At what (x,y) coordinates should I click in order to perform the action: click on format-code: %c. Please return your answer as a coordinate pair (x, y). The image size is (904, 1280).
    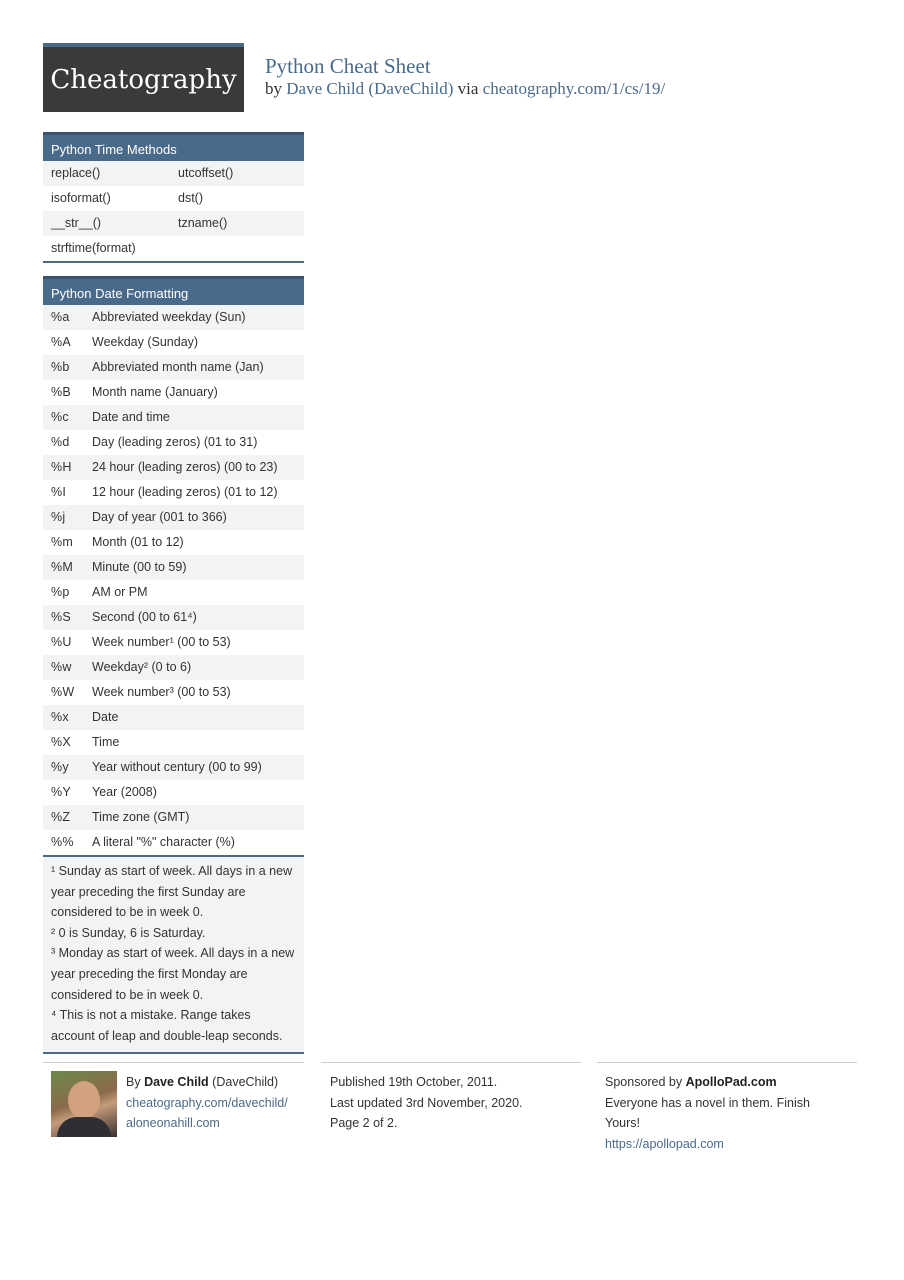
    Looking at the image, I should click on (60, 417).